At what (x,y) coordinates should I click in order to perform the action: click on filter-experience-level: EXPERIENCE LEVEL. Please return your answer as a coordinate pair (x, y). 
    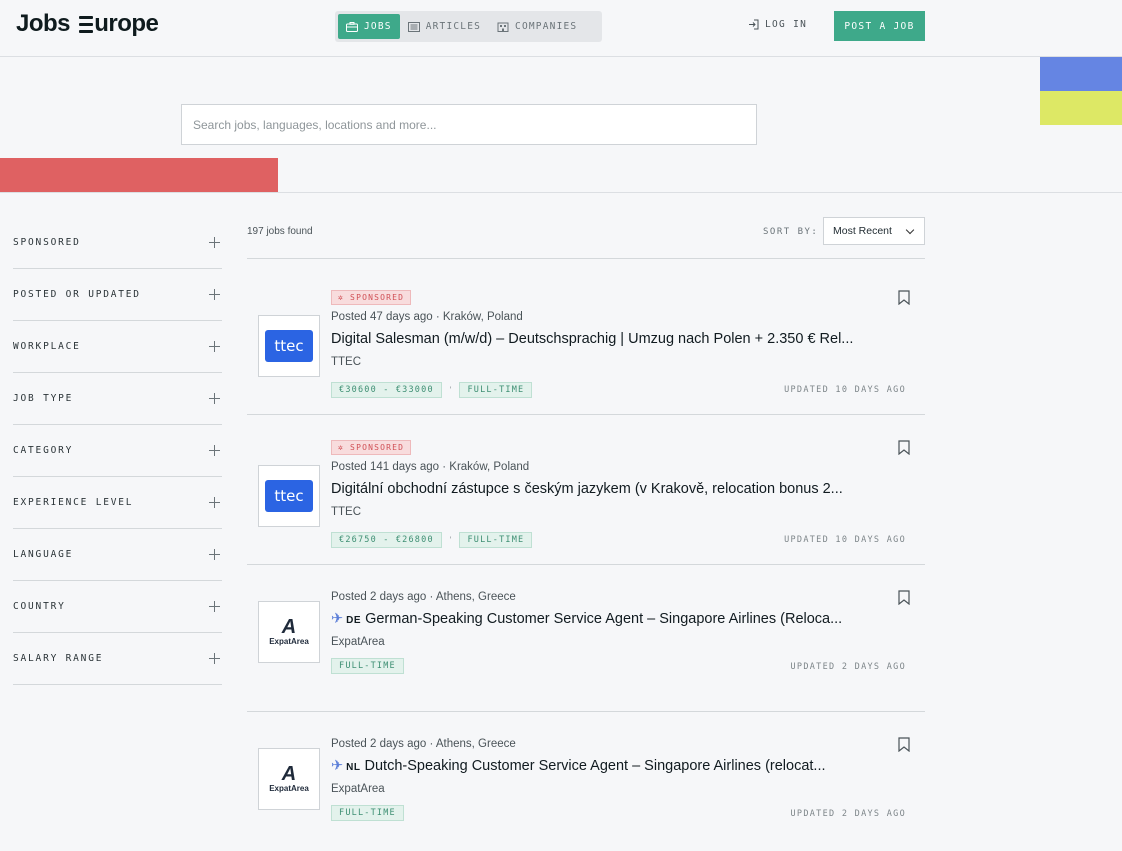
    Looking at the image, I should click on (117, 503).